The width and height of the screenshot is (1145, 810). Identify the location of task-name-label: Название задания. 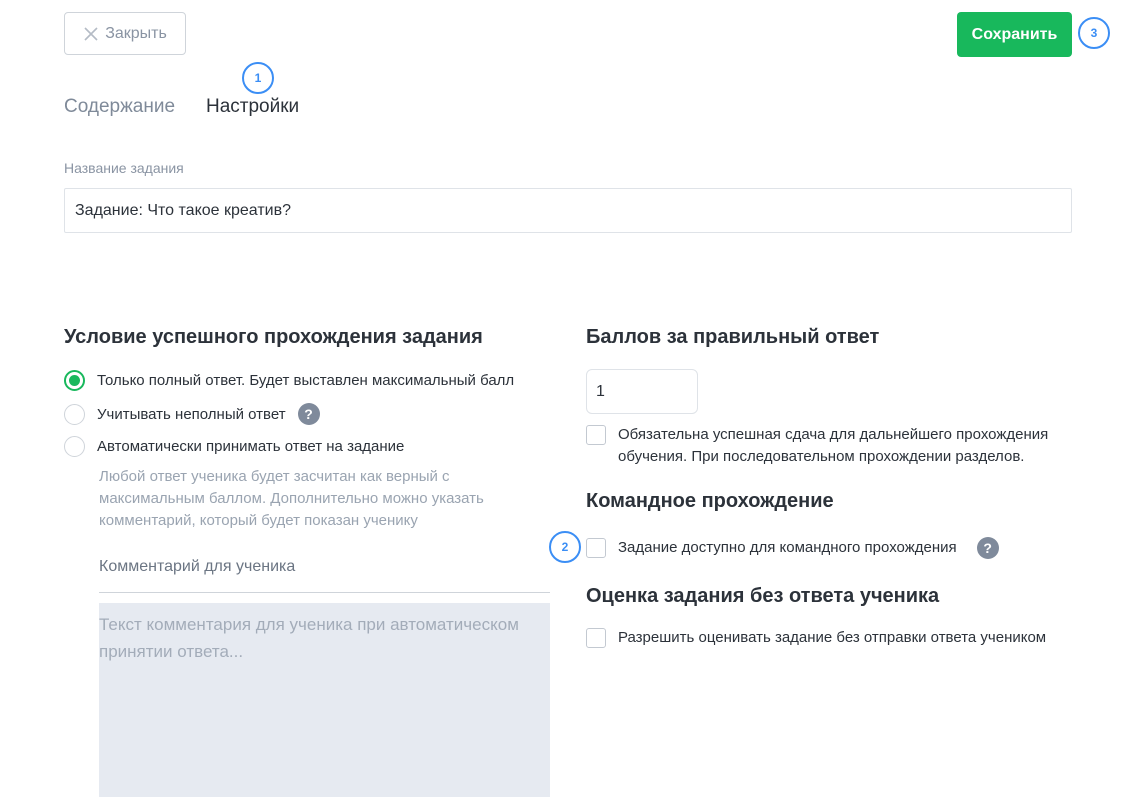
(124, 168).